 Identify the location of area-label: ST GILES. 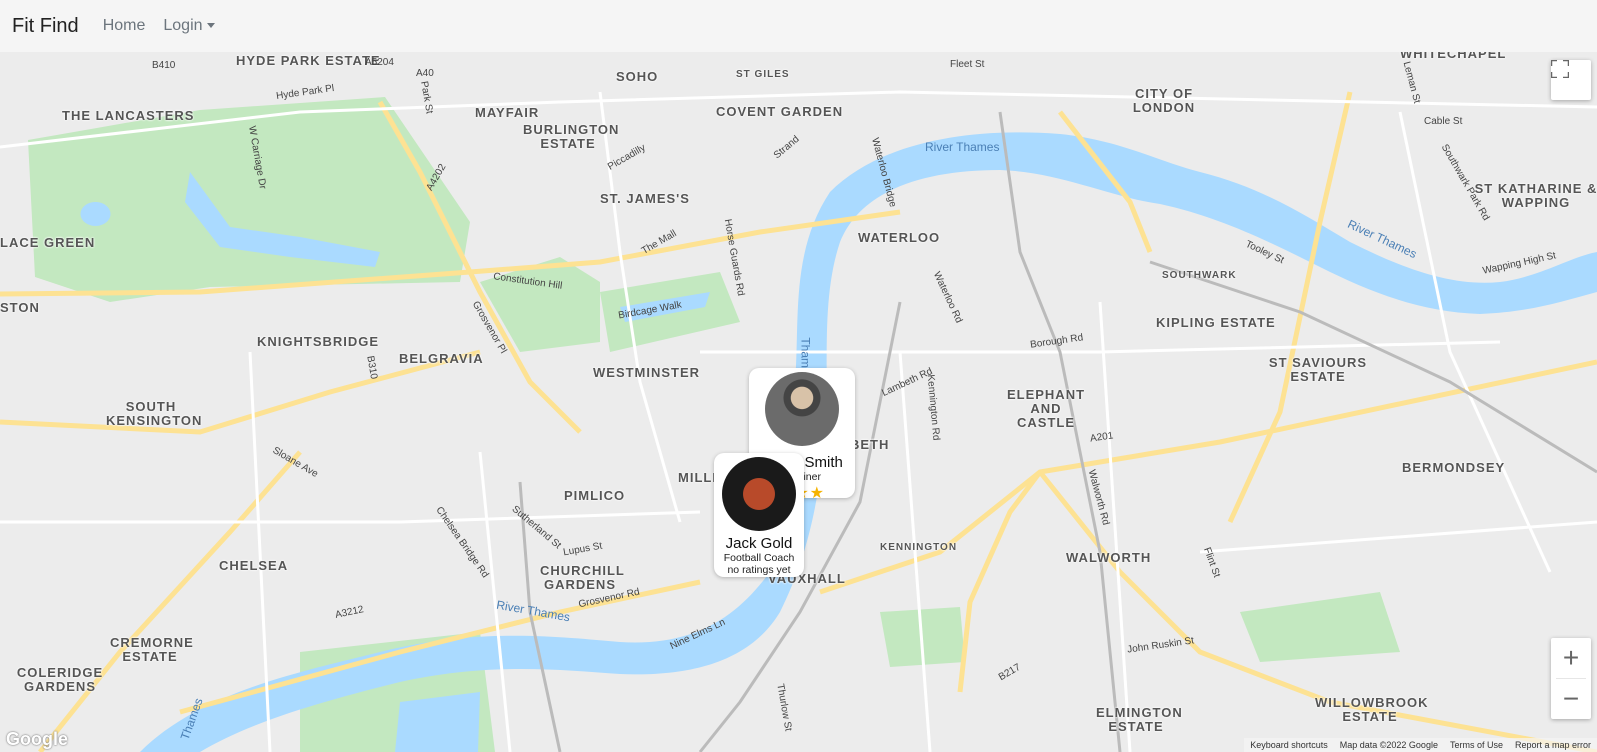
(763, 74).